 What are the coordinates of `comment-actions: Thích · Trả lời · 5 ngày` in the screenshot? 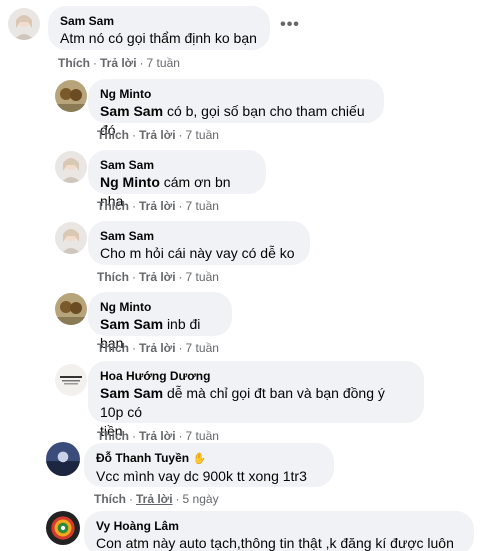 It's located at (156, 499).